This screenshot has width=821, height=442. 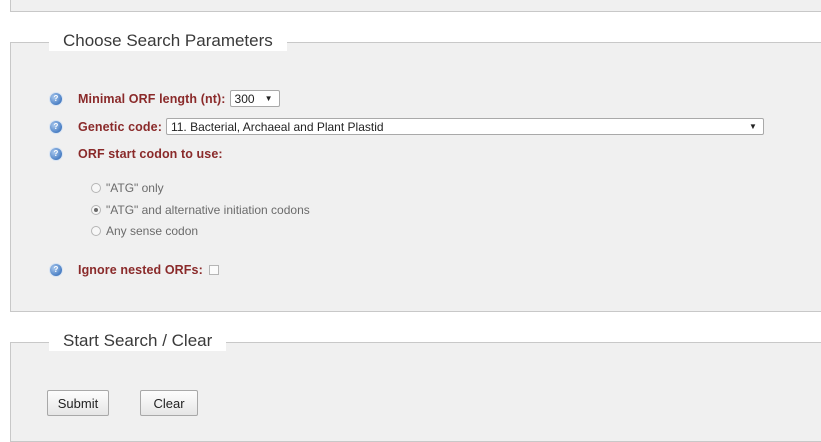 What do you see at coordinates (135, 188) in the screenshot?
I see `option-label: "ATG" only` at bounding box center [135, 188].